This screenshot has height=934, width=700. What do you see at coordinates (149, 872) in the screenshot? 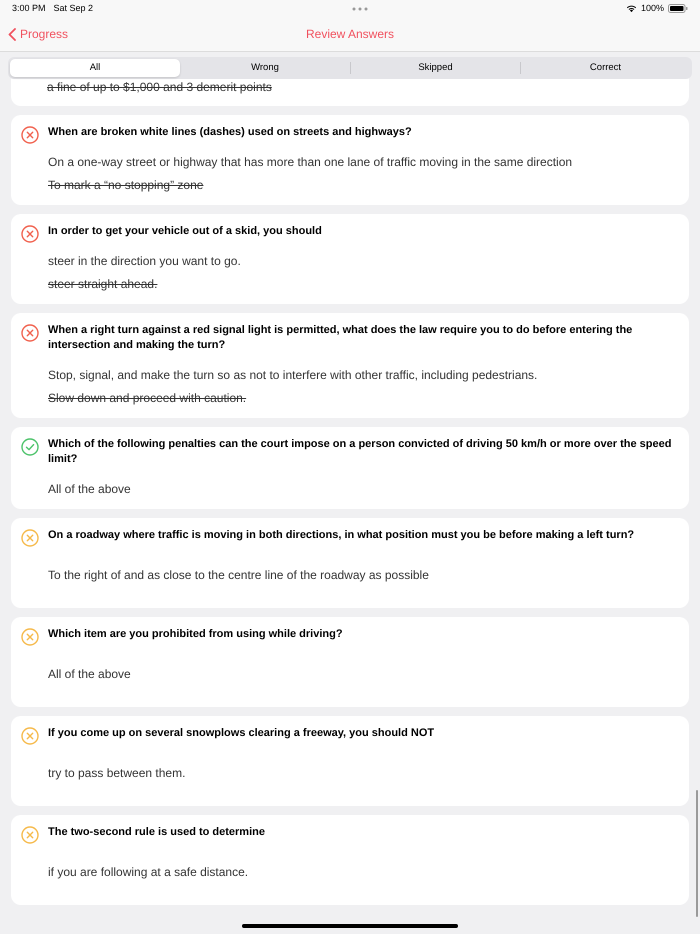
I see `correct-answer: if you are following at a safe distance.` at bounding box center [149, 872].